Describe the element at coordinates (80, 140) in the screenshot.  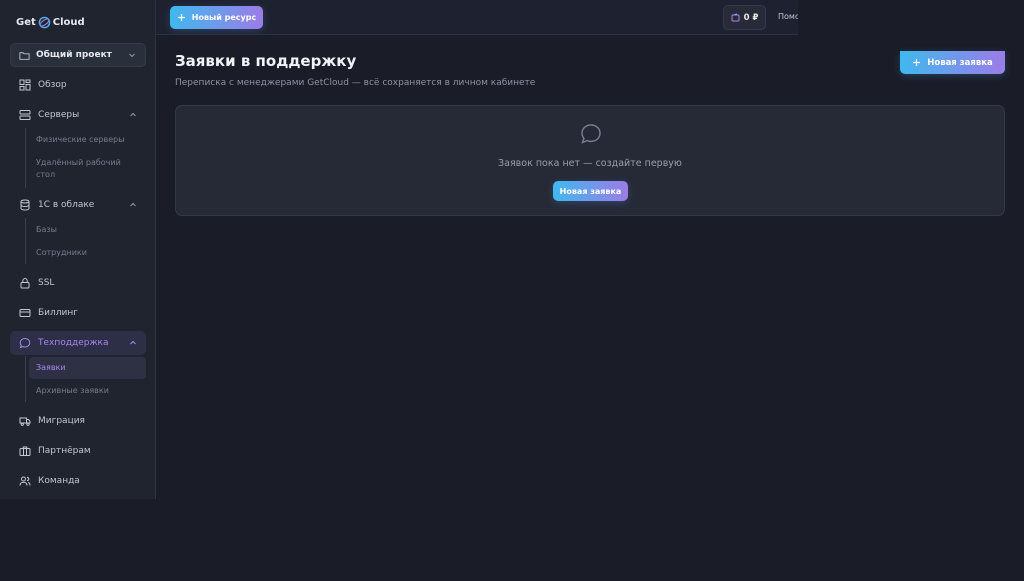
I see `nav-sub-physical-servers: Физические серверы` at that location.